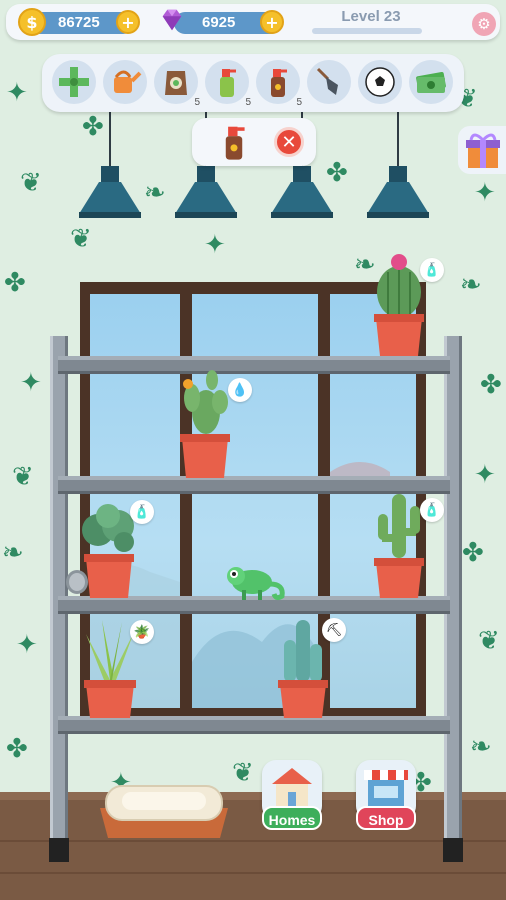  I want to click on level-label: Level 23, so click(371, 16).